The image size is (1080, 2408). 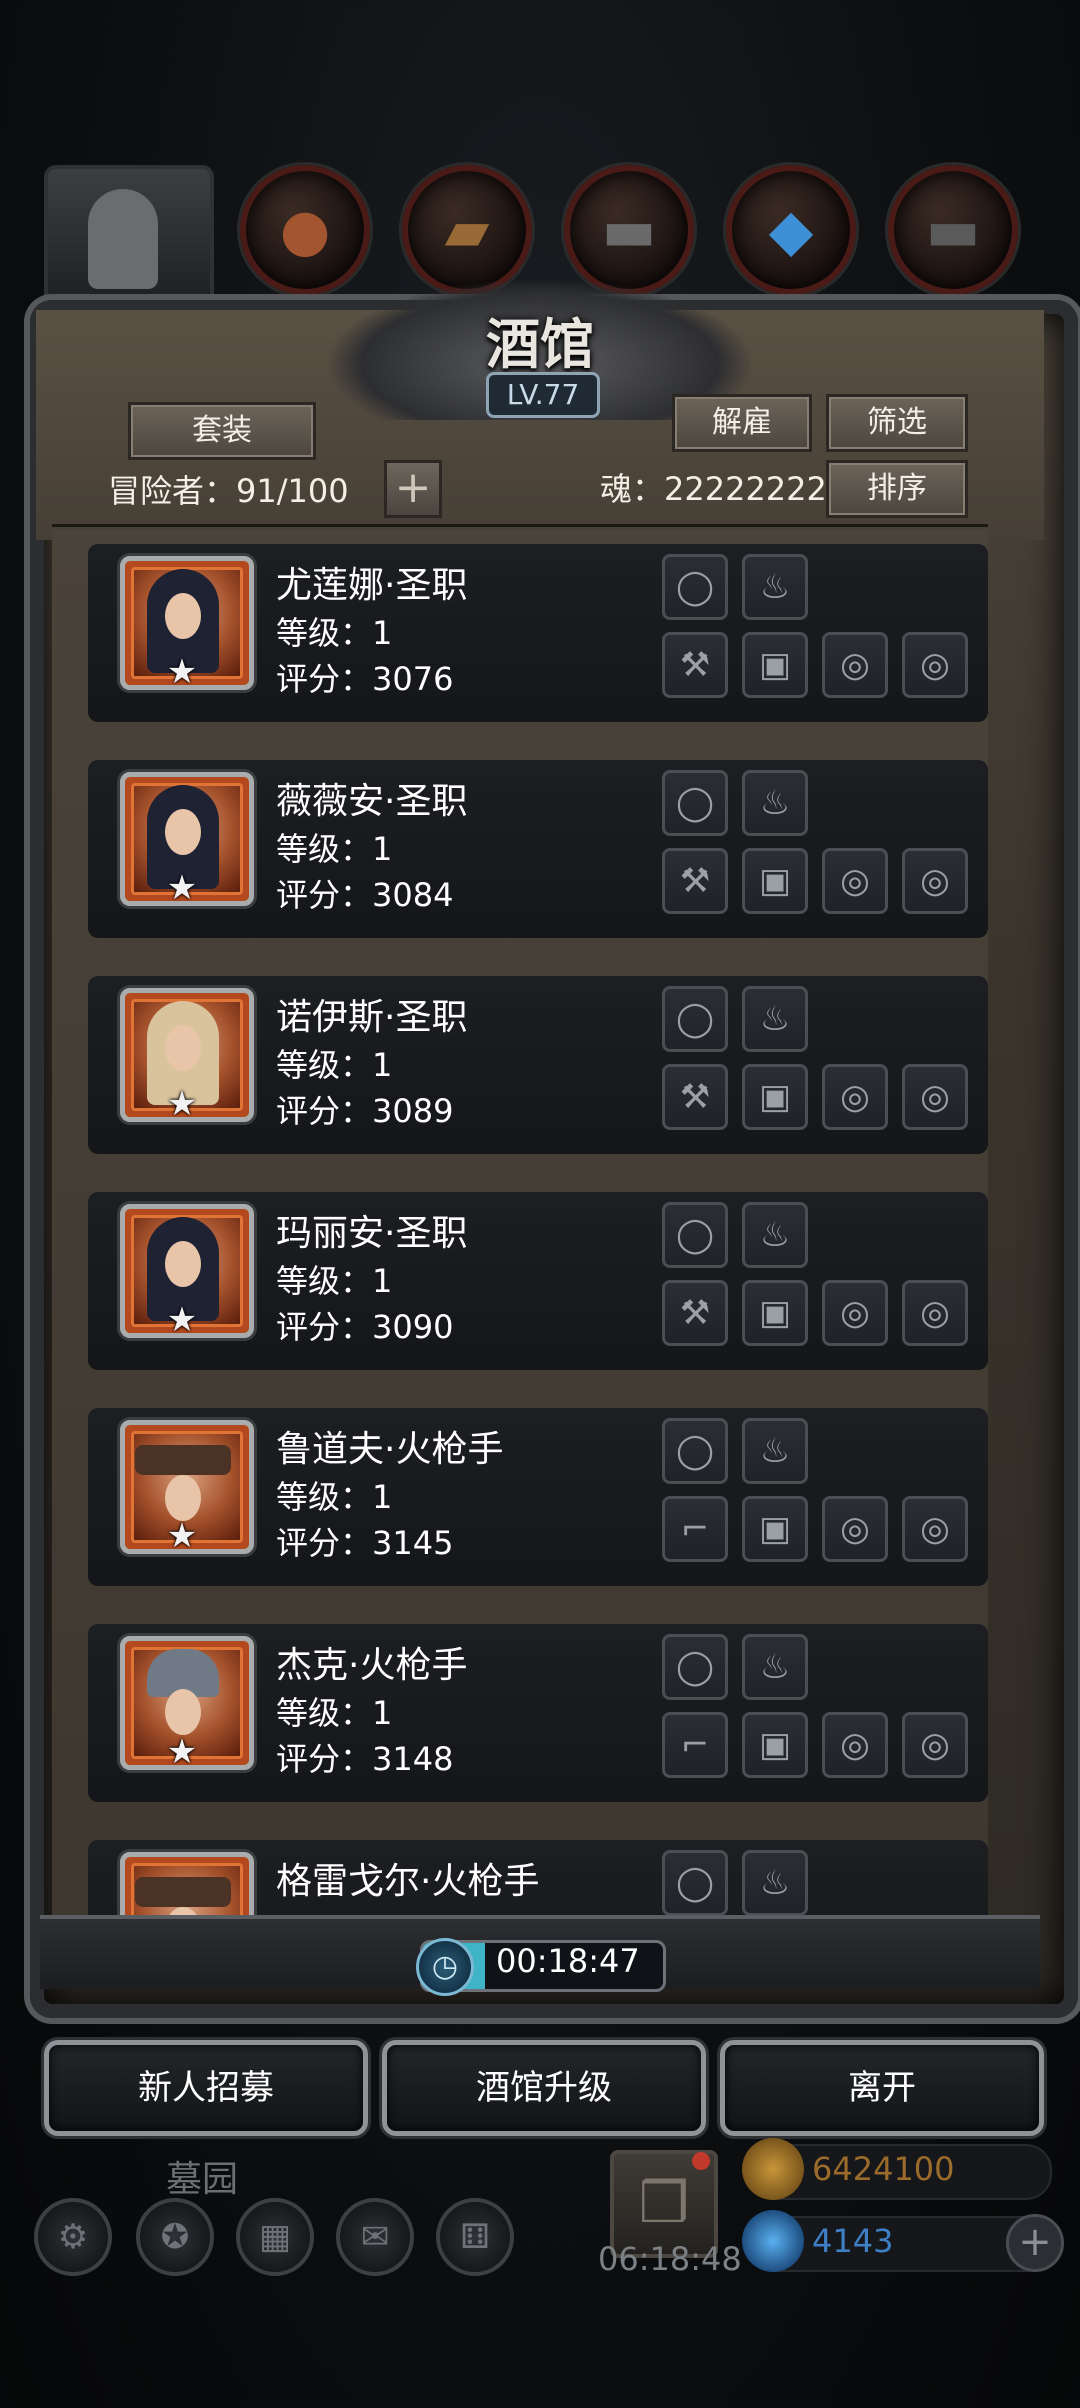 I want to click on gold-value: 6424100, so click(x=883, y=2169).